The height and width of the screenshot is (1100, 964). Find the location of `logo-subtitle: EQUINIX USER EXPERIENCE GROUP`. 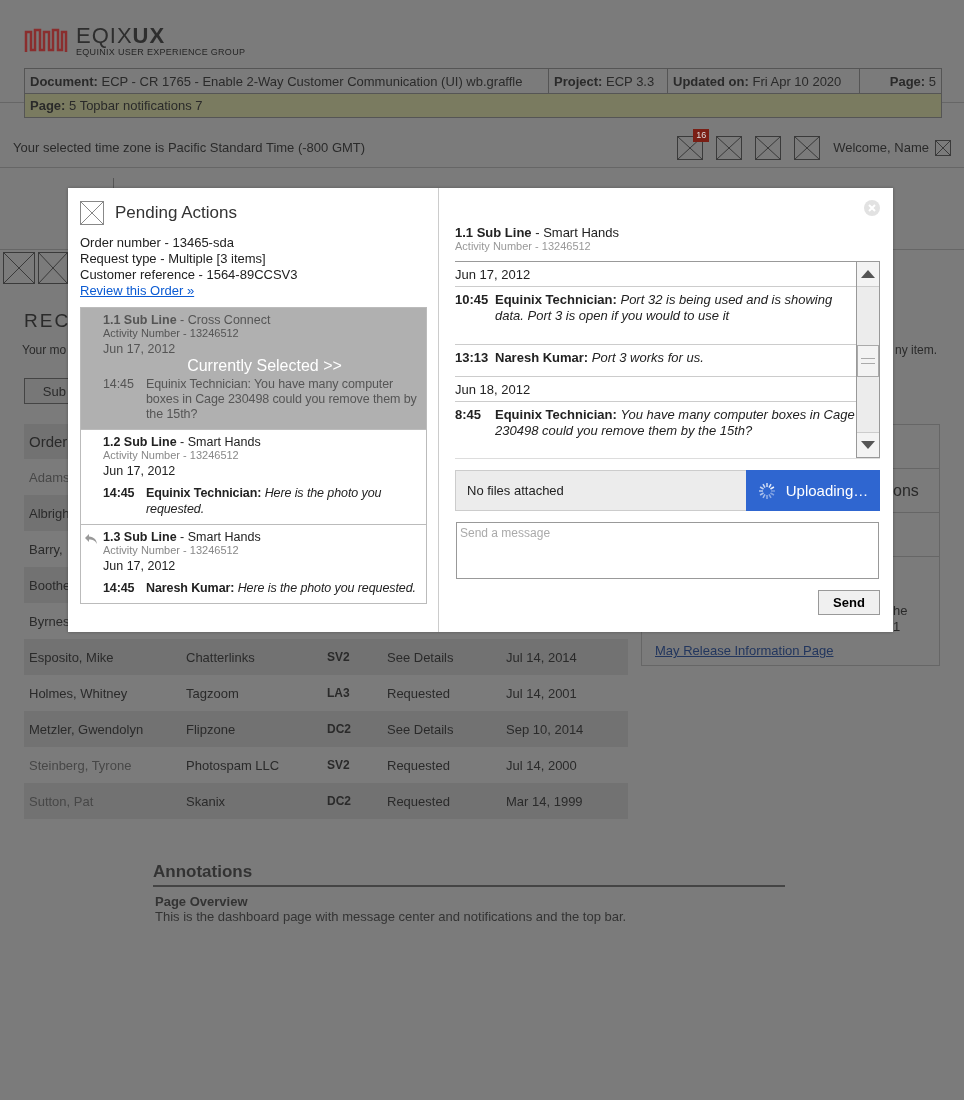

logo-subtitle: EQUINIX USER EXPERIENCE GROUP is located at coordinates (161, 51).